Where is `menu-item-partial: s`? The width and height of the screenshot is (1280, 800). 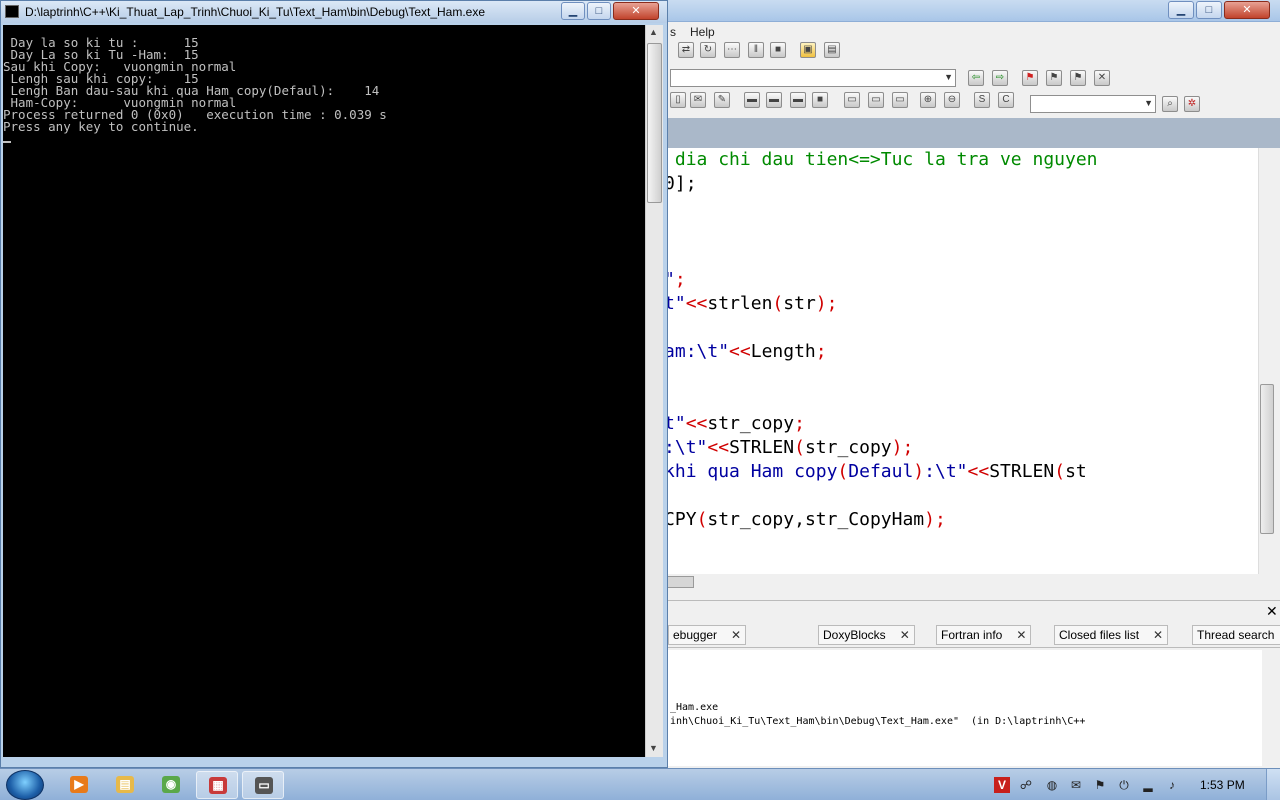
menu-item-partial: s is located at coordinates (673, 32).